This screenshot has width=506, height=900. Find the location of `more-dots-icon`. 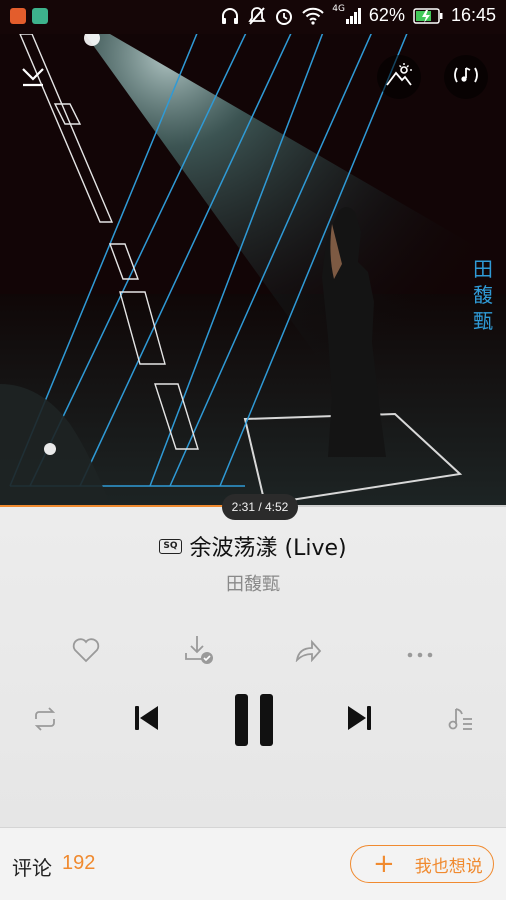

more-dots-icon is located at coordinates (420, 652).